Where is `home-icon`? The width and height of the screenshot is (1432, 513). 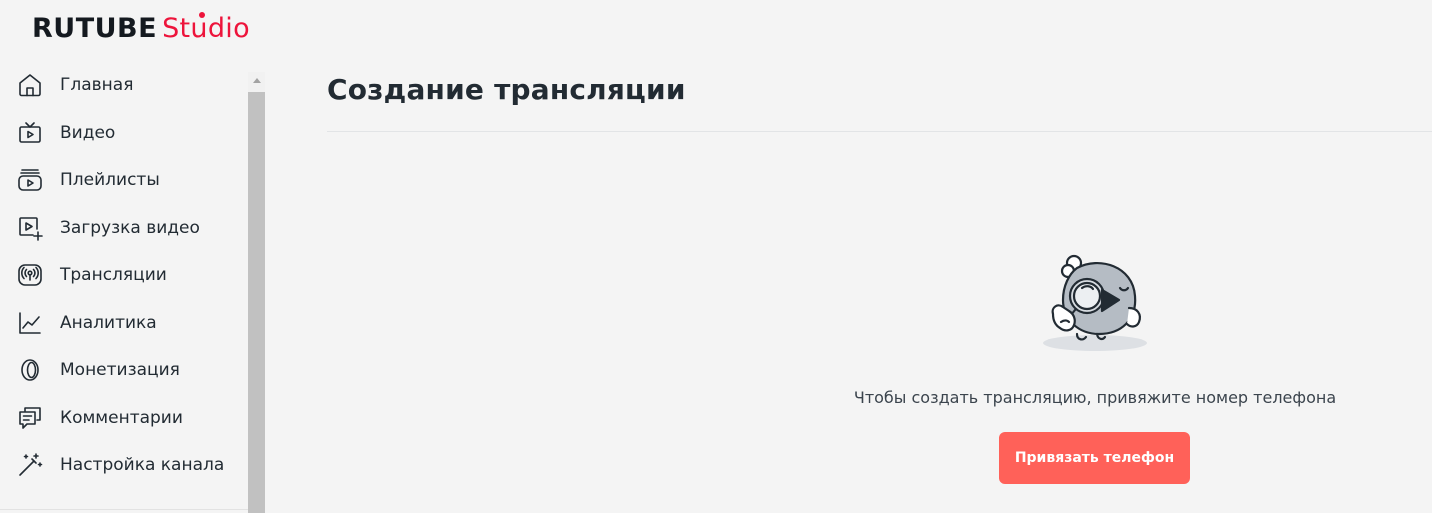 home-icon is located at coordinates (30, 85).